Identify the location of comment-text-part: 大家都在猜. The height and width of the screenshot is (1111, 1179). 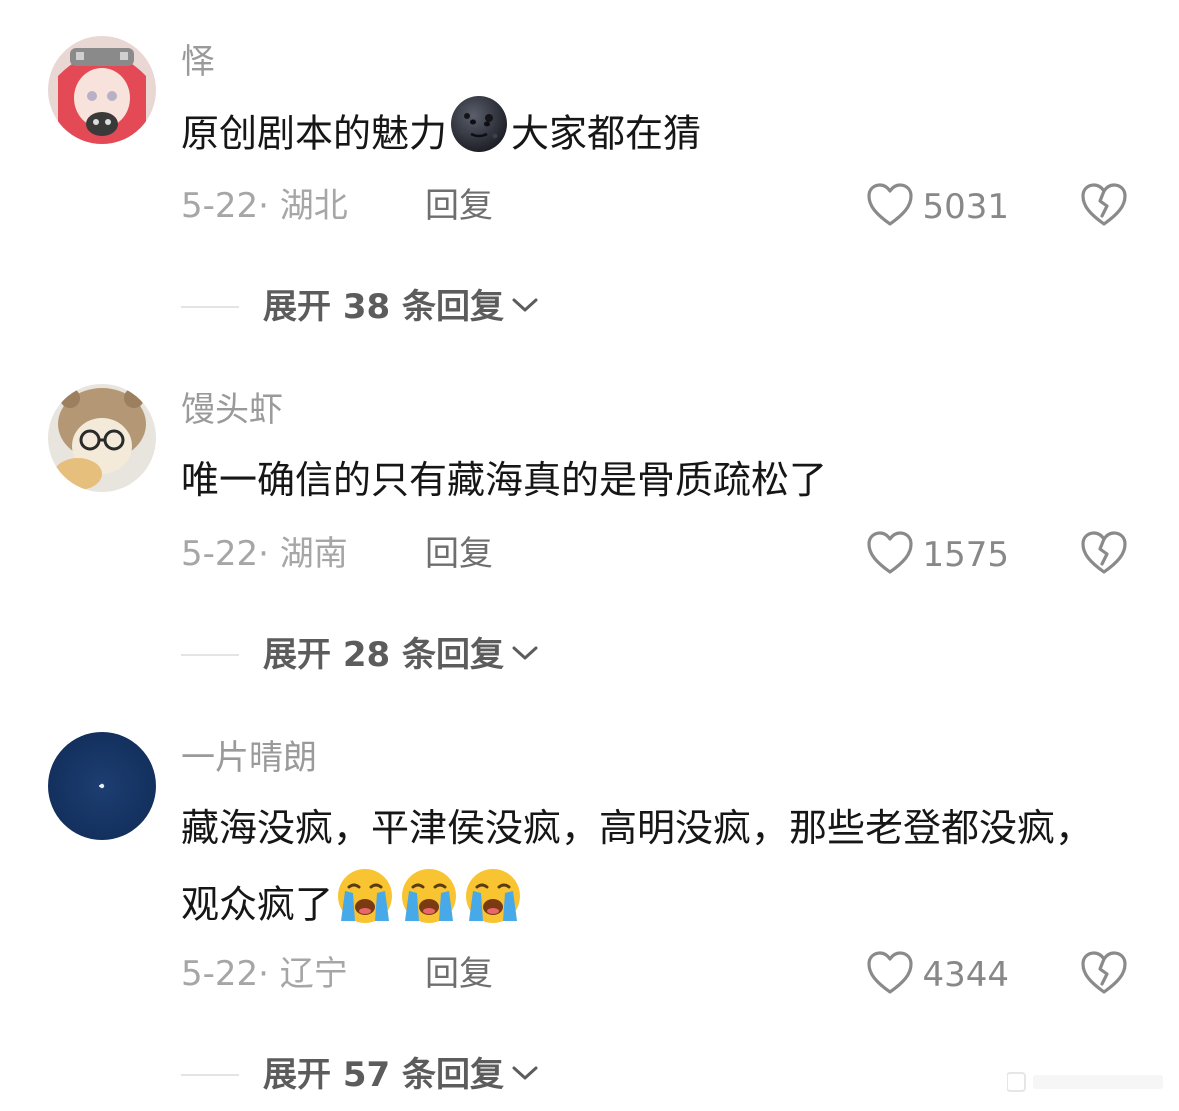
(606, 133).